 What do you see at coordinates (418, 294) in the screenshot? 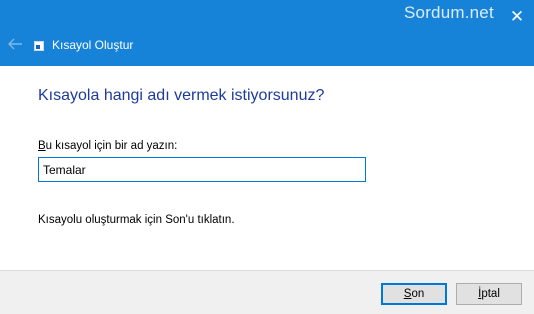
I see `finish-label: on` at bounding box center [418, 294].